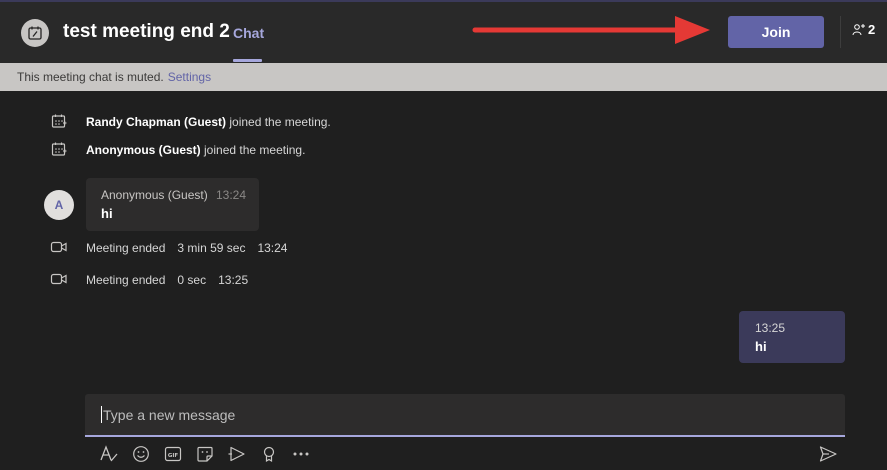 This screenshot has width=887, height=470. I want to click on meeting-ended-row-1: Meeting ended 3 min 59 sec 13:24, so click(192, 248).